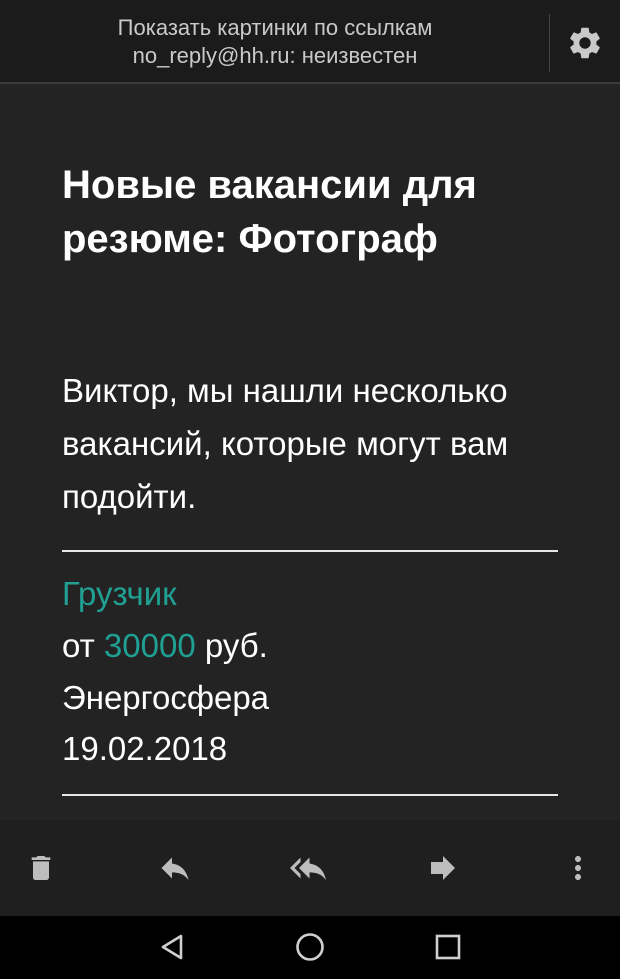 The height and width of the screenshot is (979, 620). What do you see at coordinates (312, 646) in the screenshot?
I see `vacancy-salary: от 30000 руб.` at bounding box center [312, 646].